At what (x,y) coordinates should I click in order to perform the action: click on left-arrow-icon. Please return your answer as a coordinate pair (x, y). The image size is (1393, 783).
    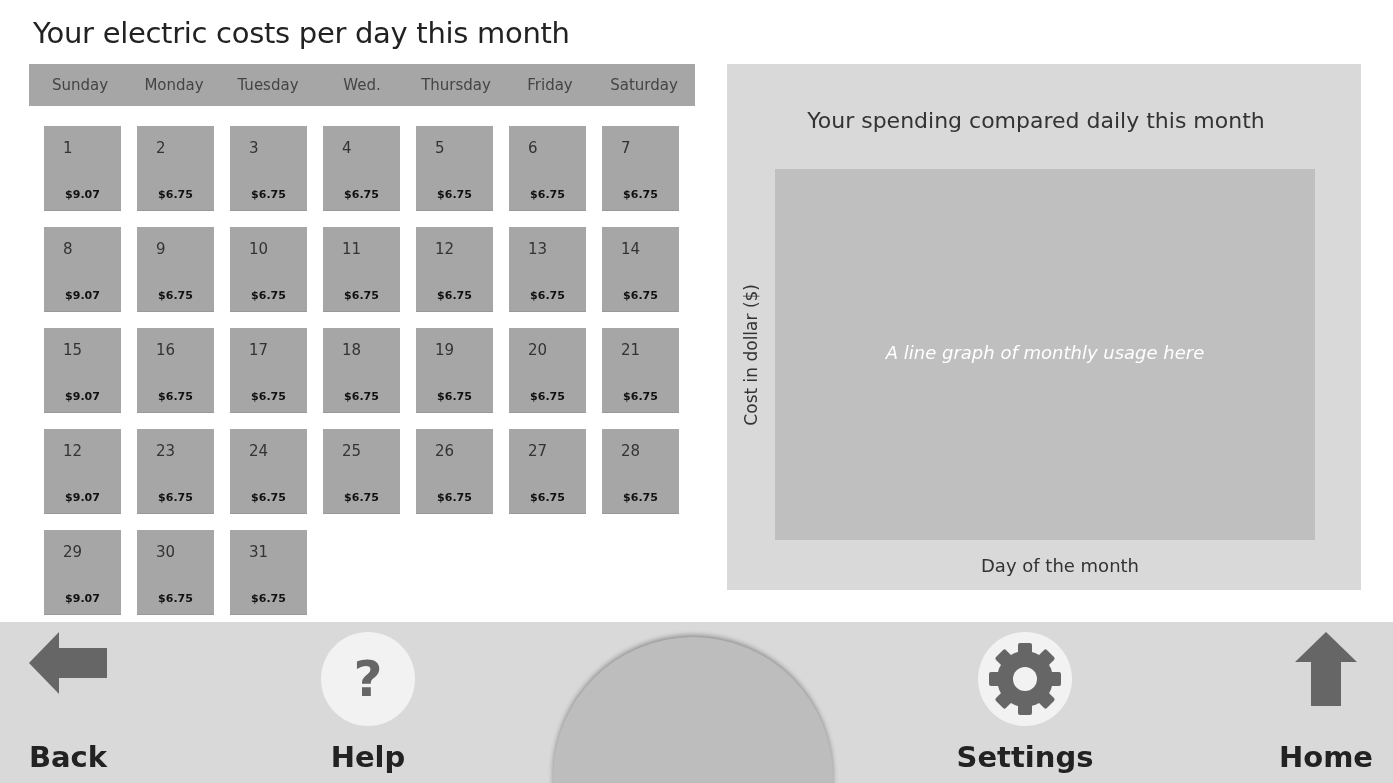
    Looking at the image, I should click on (68, 663).